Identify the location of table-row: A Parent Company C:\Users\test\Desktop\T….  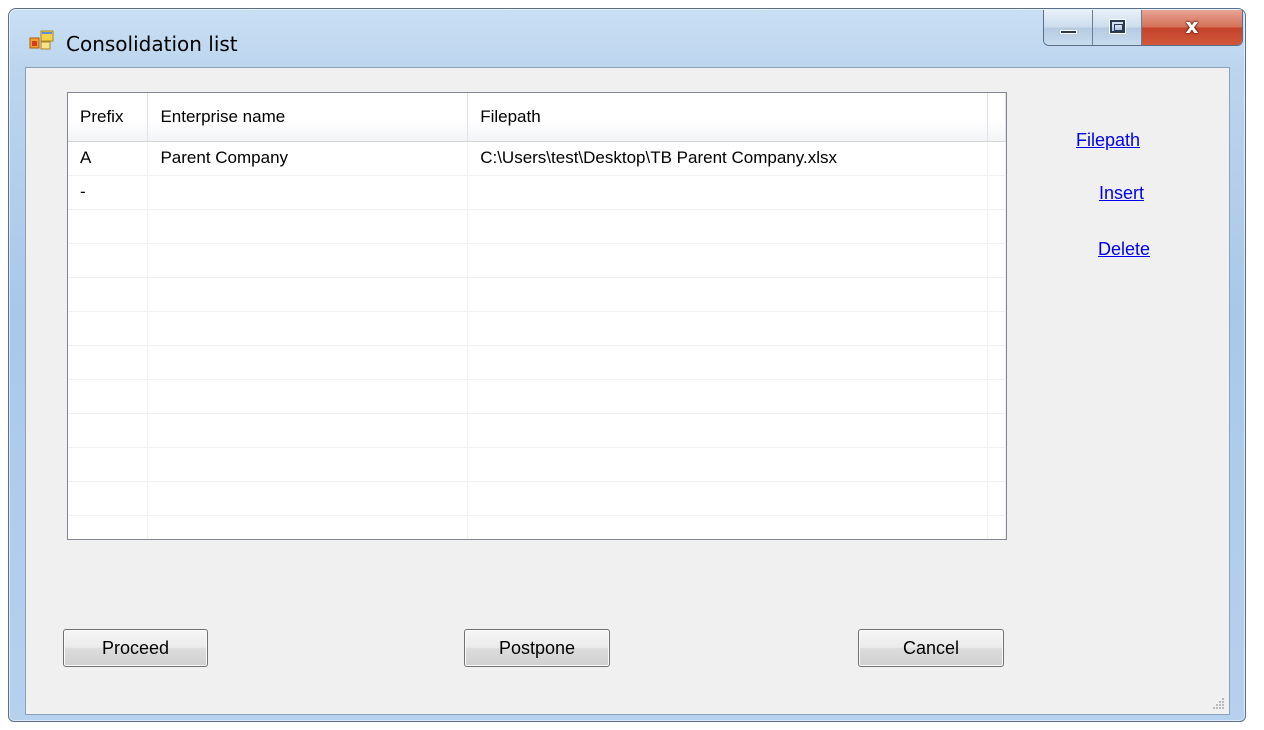
(537, 158).